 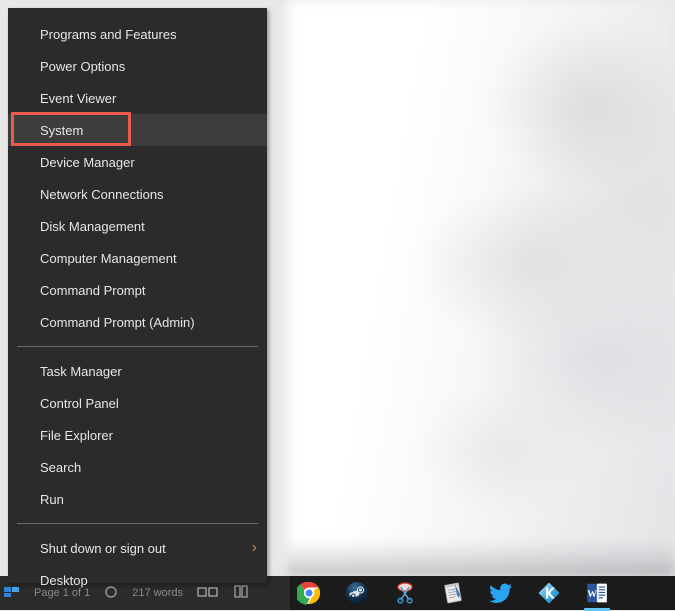 I want to click on kodi-icon, so click(x=549, y=593).